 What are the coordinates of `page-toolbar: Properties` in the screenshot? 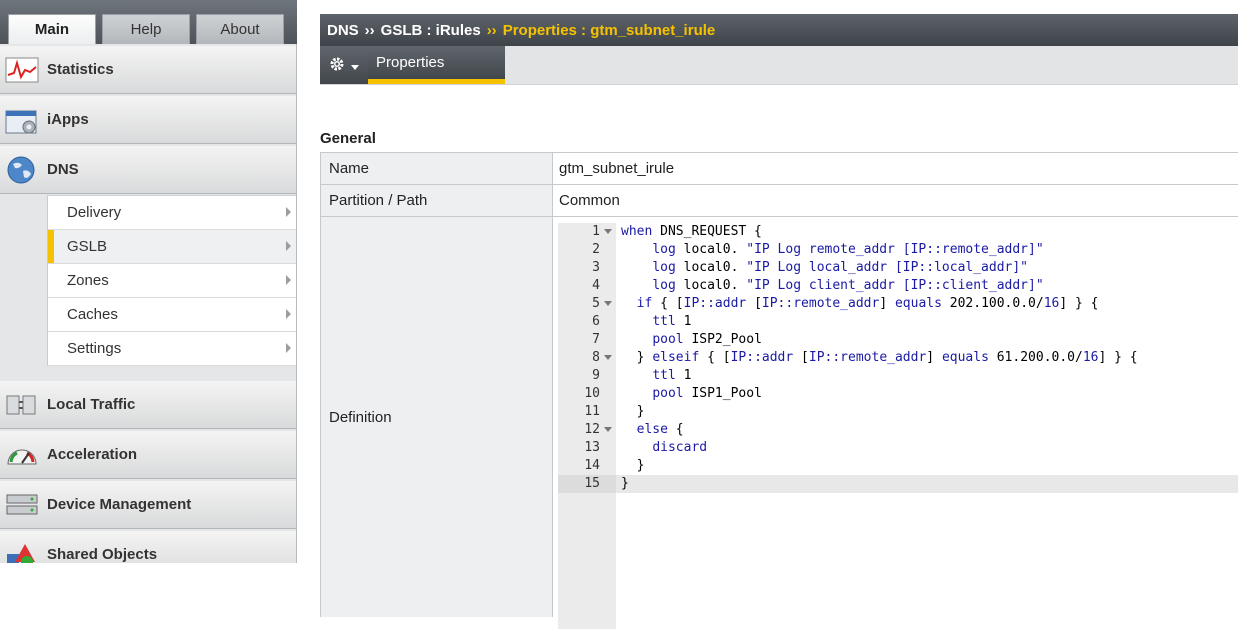 It's located at (779, 65).